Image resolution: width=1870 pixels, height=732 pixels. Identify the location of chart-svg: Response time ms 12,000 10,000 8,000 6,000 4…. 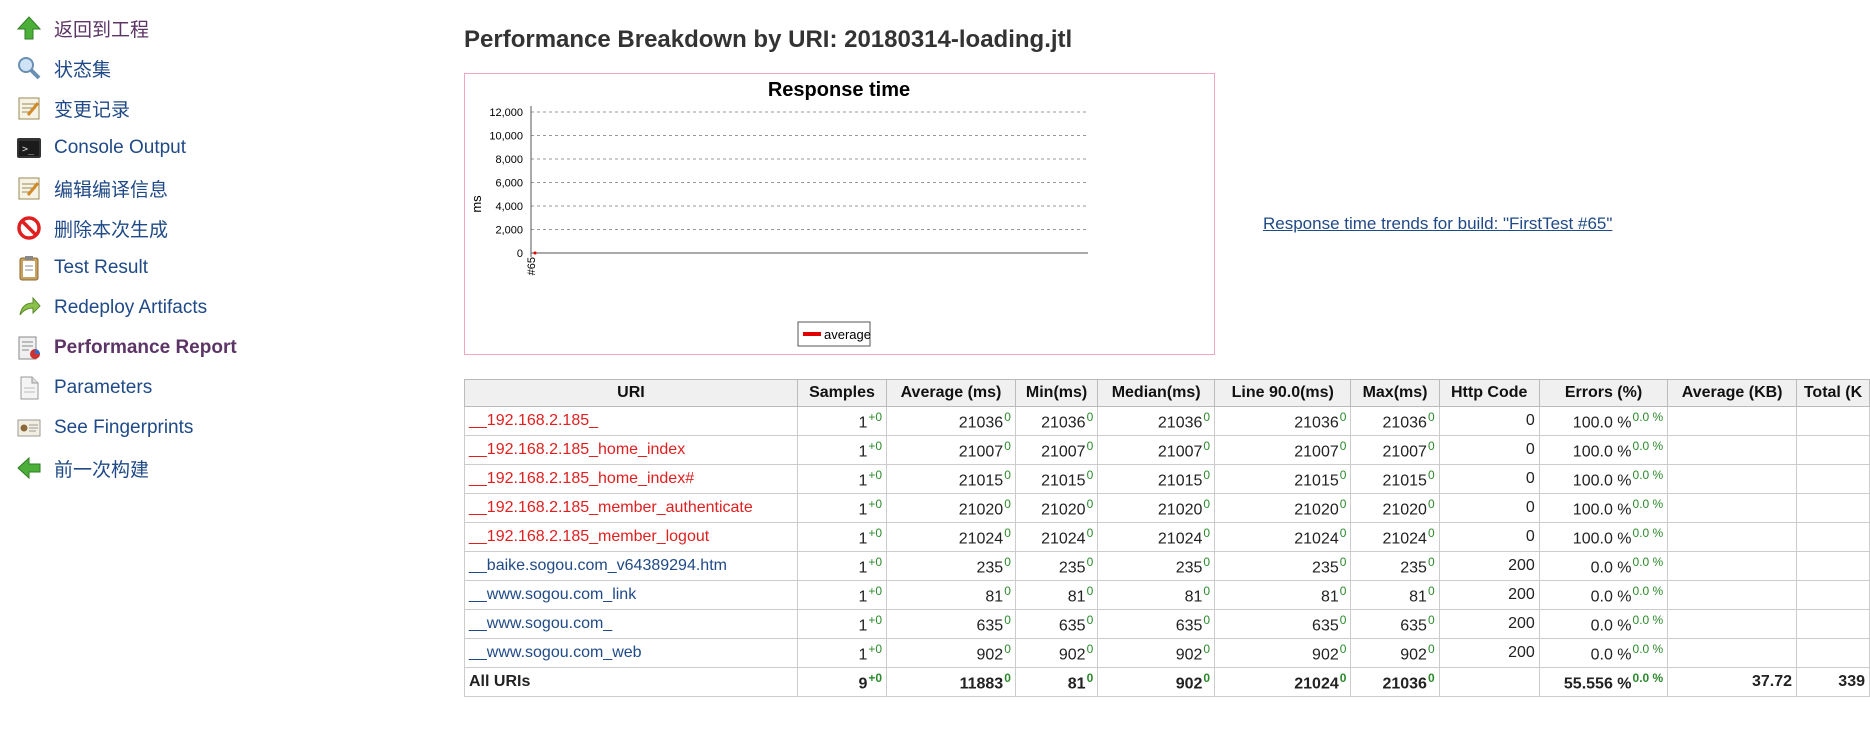
(778, 213).